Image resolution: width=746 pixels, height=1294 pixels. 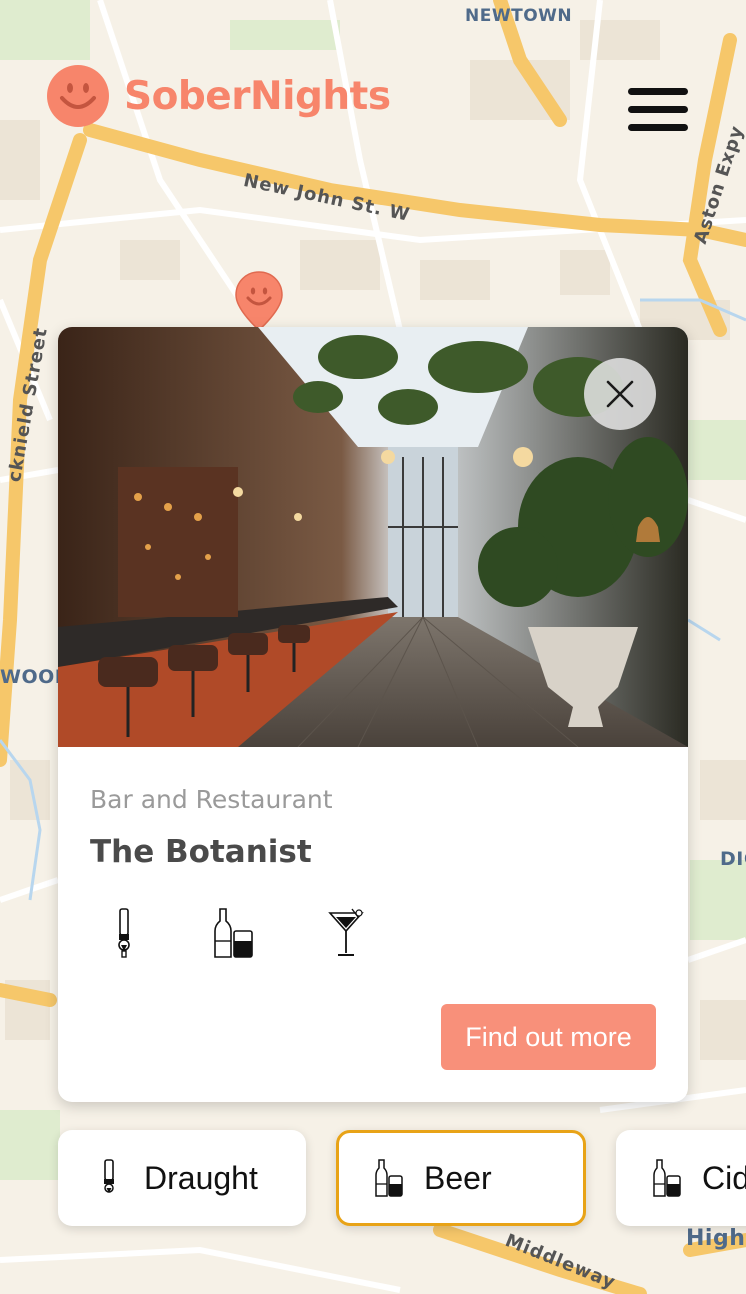 What do you see at coordinates (201, 1177) in the screenshot?
I see `filter-chip-label: Draught` at bounding box center [201, 1177].